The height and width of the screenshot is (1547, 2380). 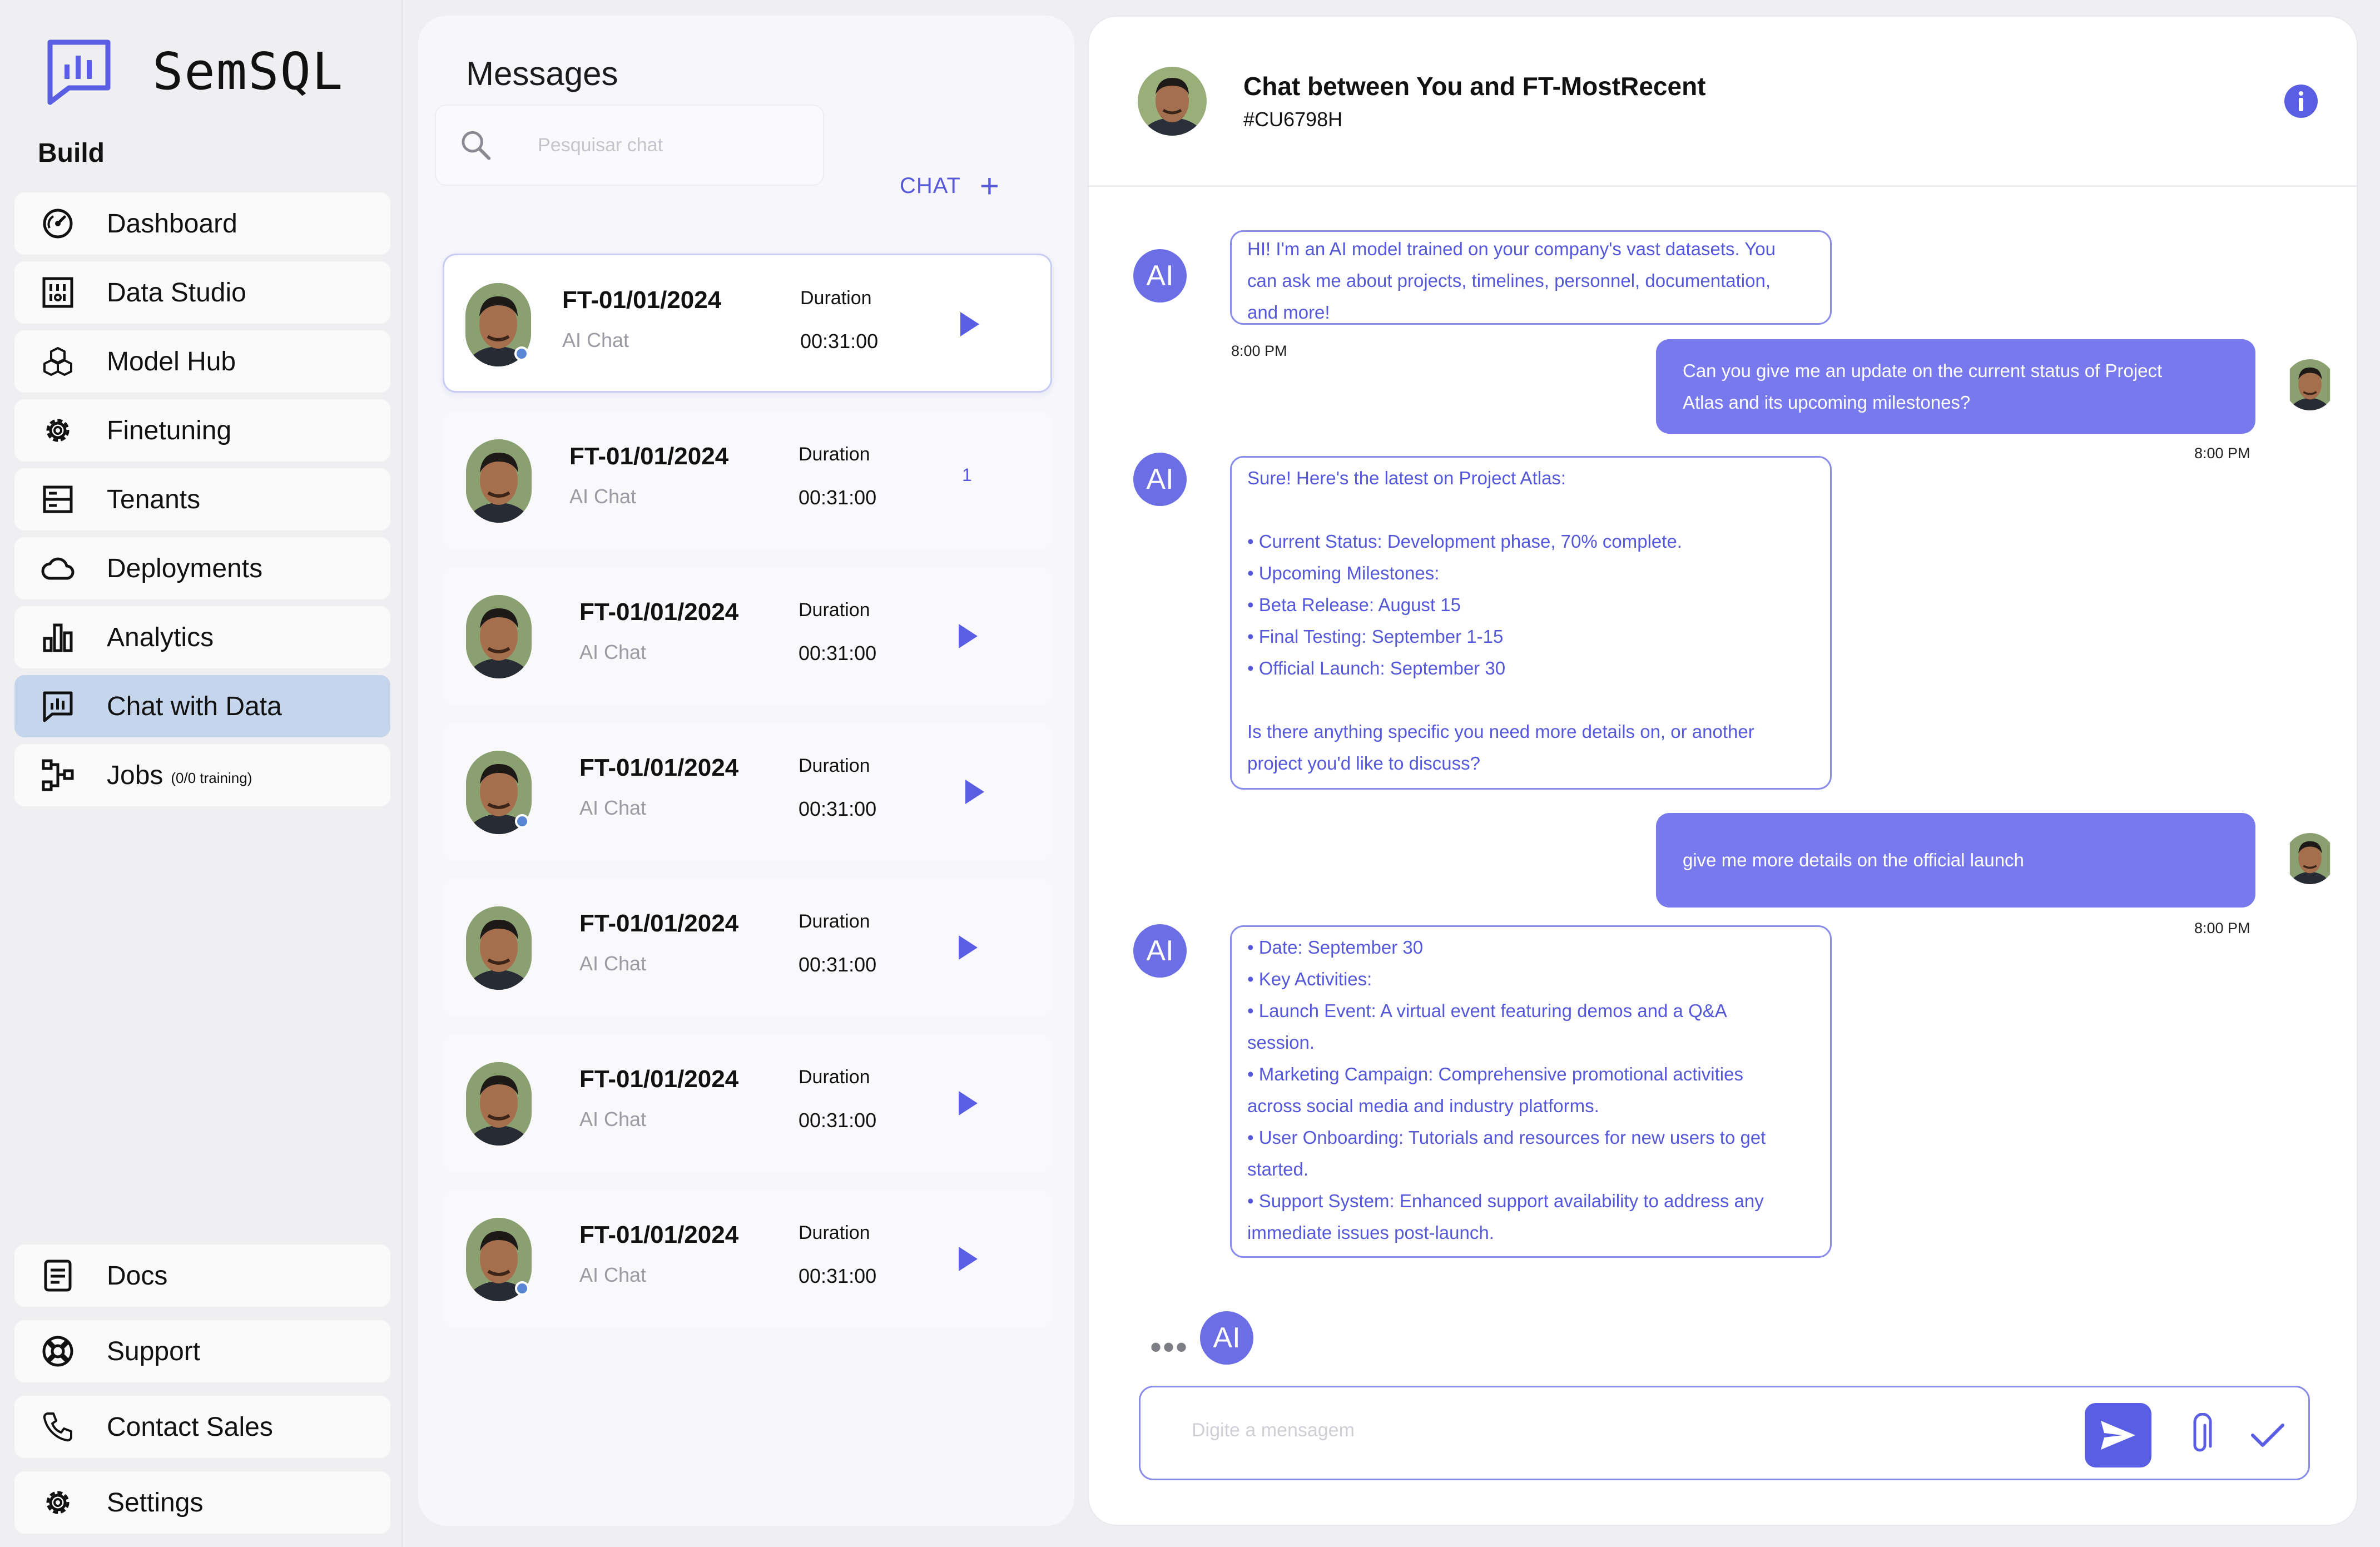 I want to click on cloud-icon, so click(x=58, y=568).